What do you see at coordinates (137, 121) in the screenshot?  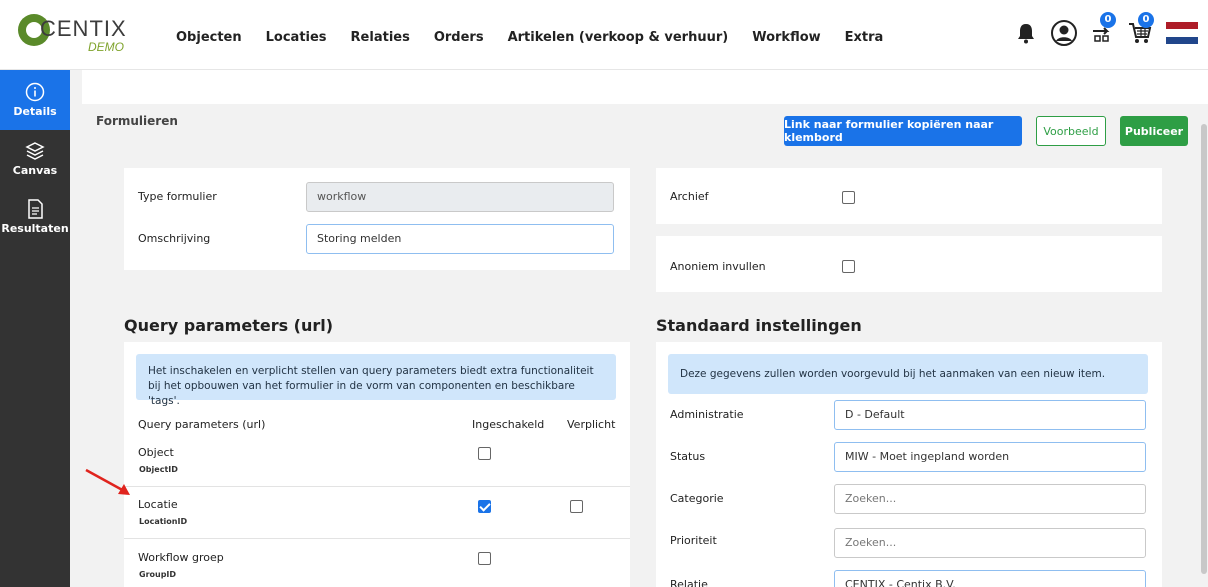 I see `page-title: Formulieren` at bounding box center [137, 121].